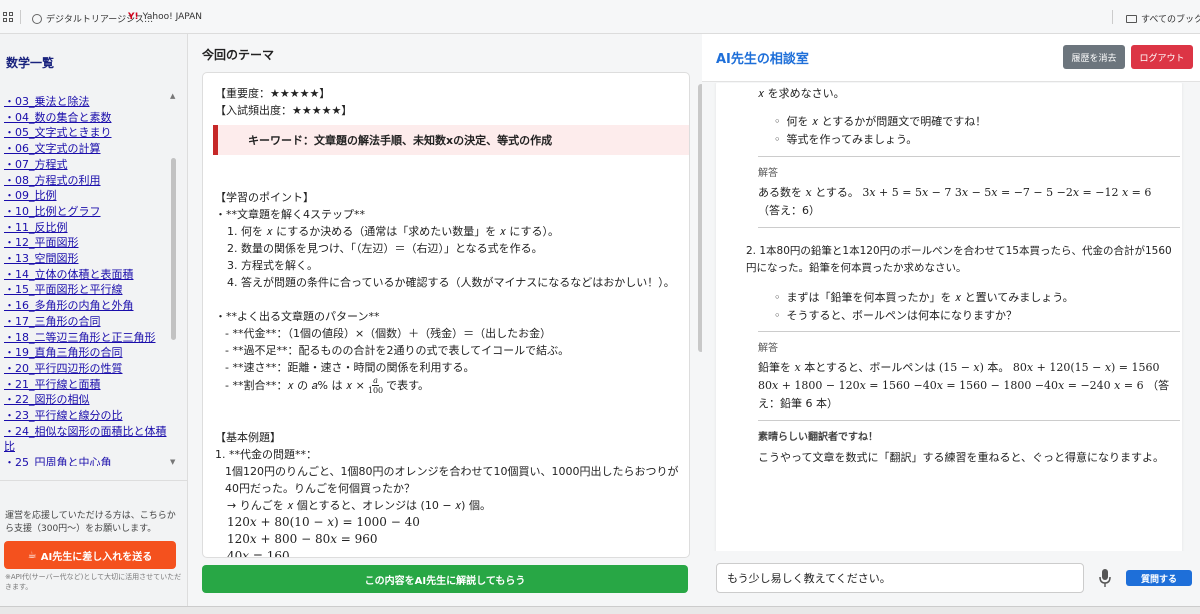 The height and width of the screenshot is (614, 1200). What do you see at coordinates (37, 18) in the screenshot?
I see `globe-icon` at bounding box center [37, 18].